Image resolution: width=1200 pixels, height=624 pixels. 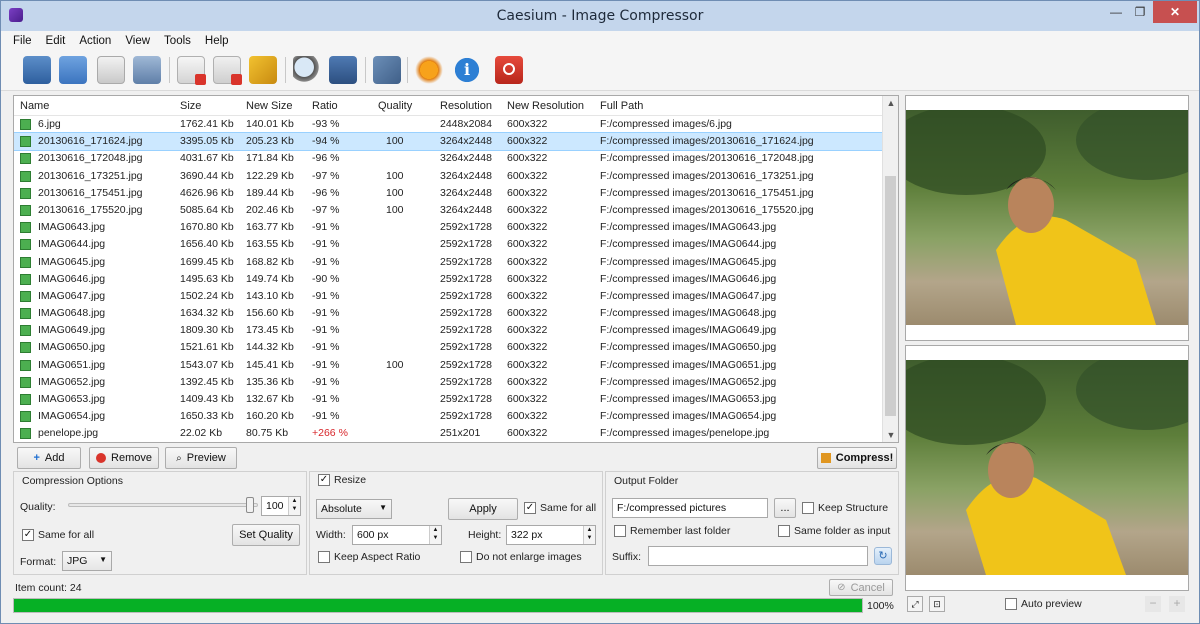 What do you see at coordinates (250, 505) in the screenshot?
I see `quality-slider-handle` at bounding box center [250, 505].